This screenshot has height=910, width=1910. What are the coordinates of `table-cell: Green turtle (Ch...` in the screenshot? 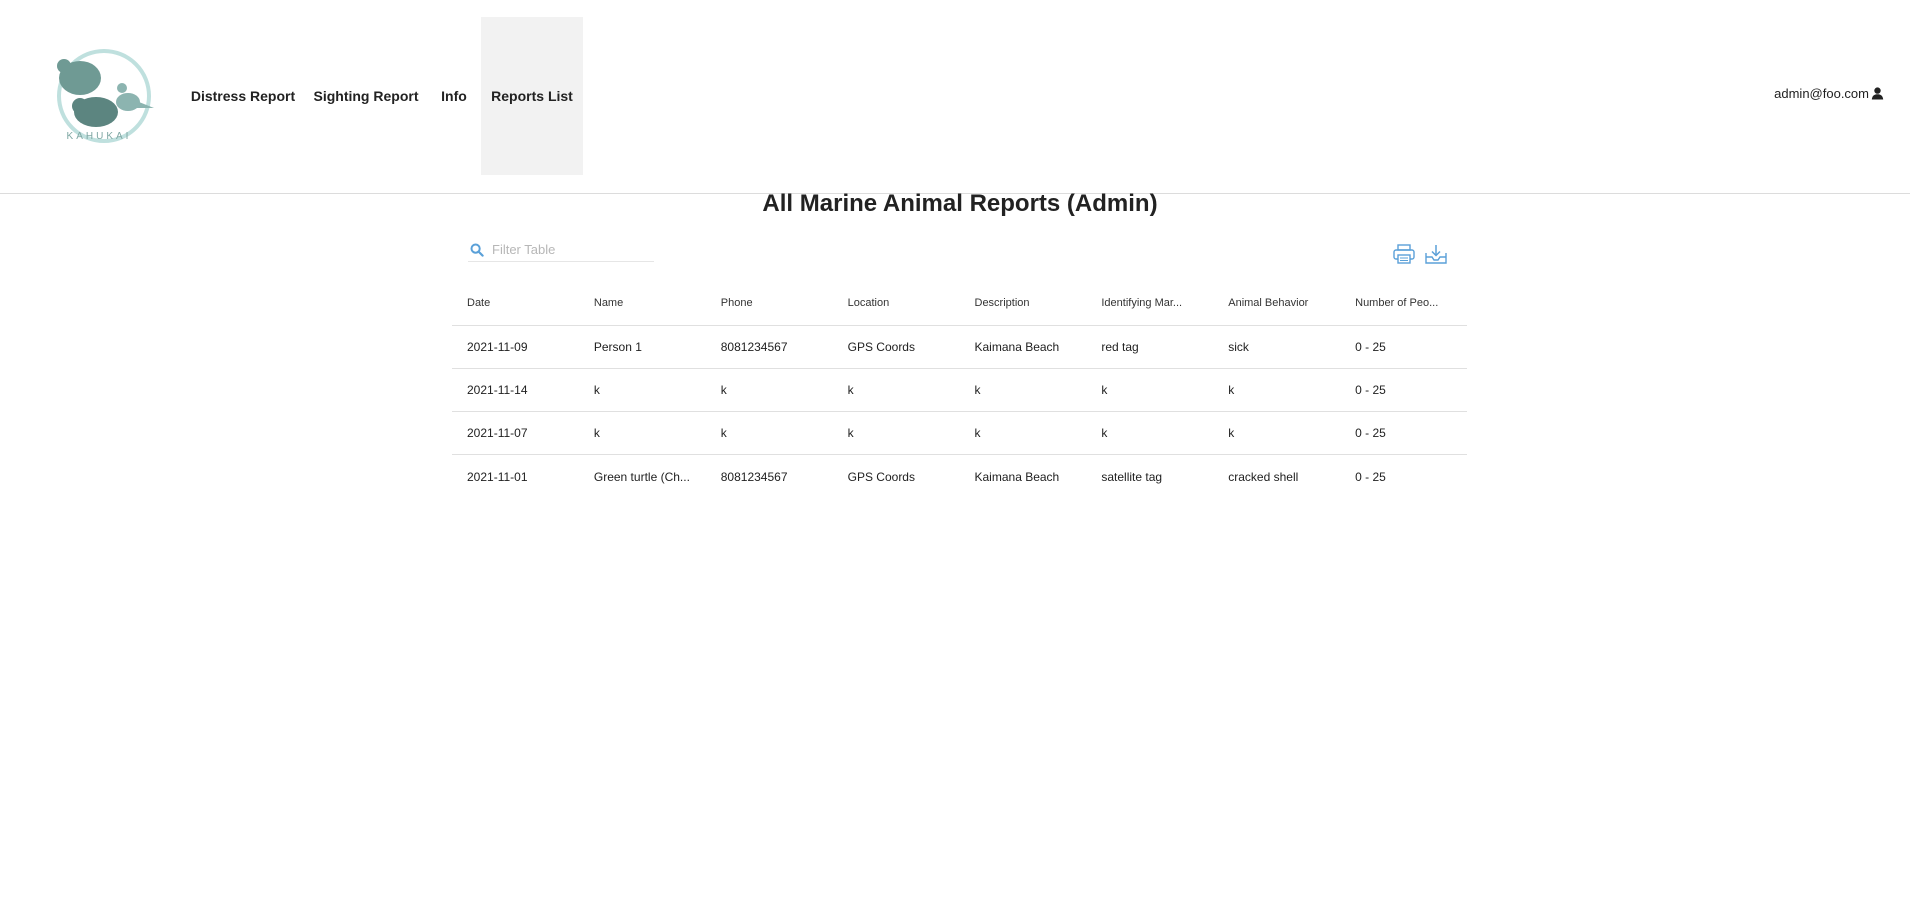 It's located at (641, 476).